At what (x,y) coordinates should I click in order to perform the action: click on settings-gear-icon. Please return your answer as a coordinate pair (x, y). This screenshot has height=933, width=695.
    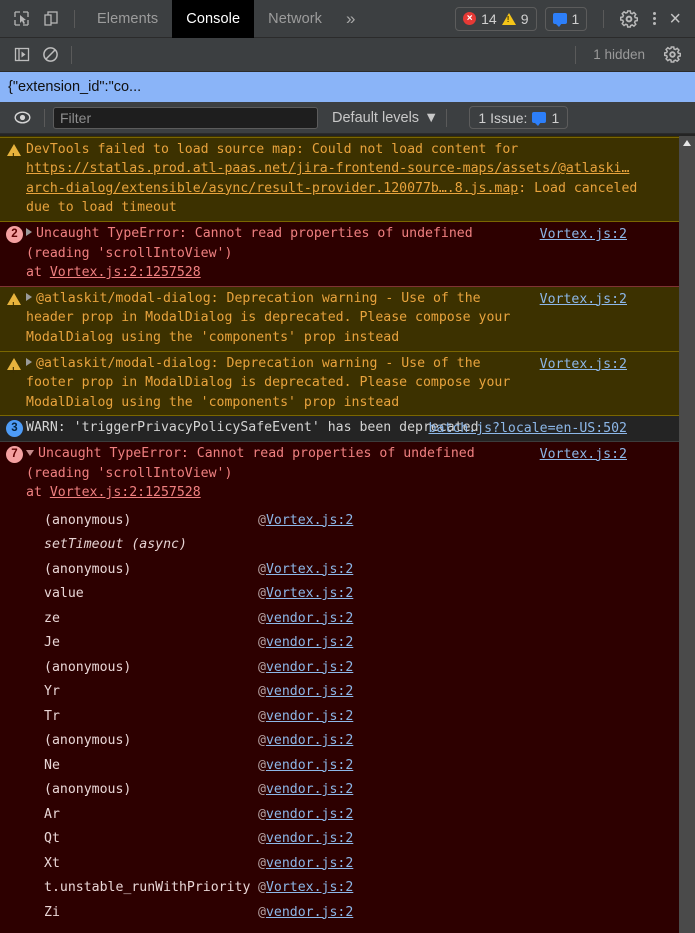
    Looking at the image, I should click on (629, 18).